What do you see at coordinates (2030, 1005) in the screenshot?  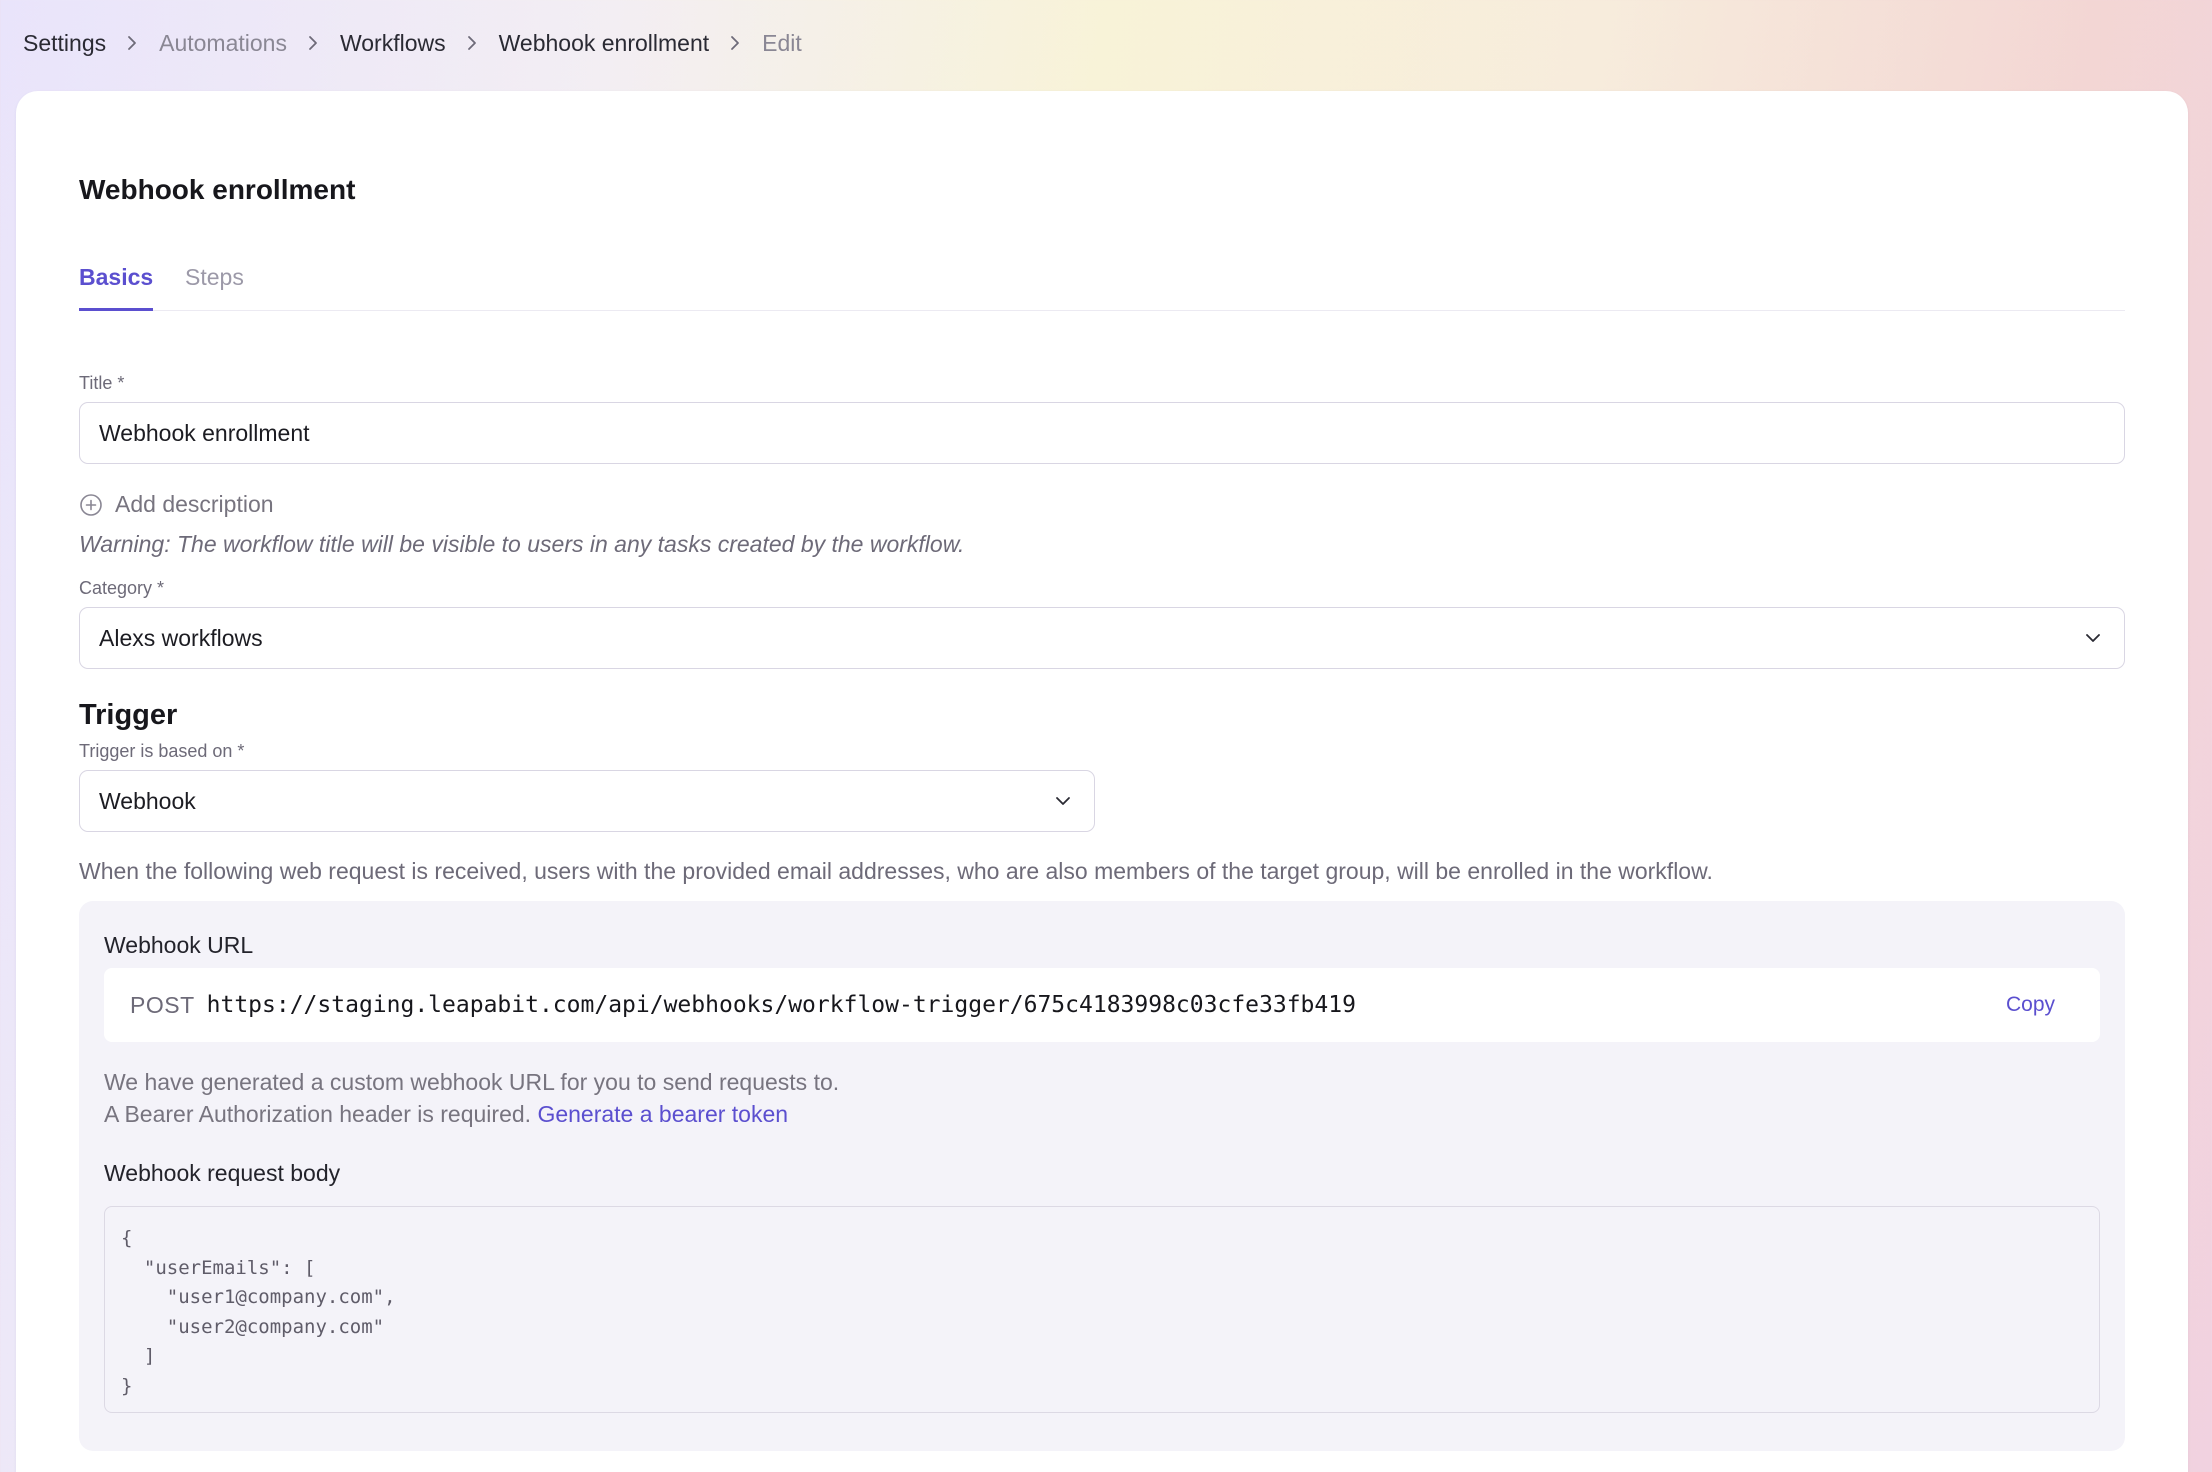 I see `copy-url-button: Copy` at bounding box center [2030, 1005].